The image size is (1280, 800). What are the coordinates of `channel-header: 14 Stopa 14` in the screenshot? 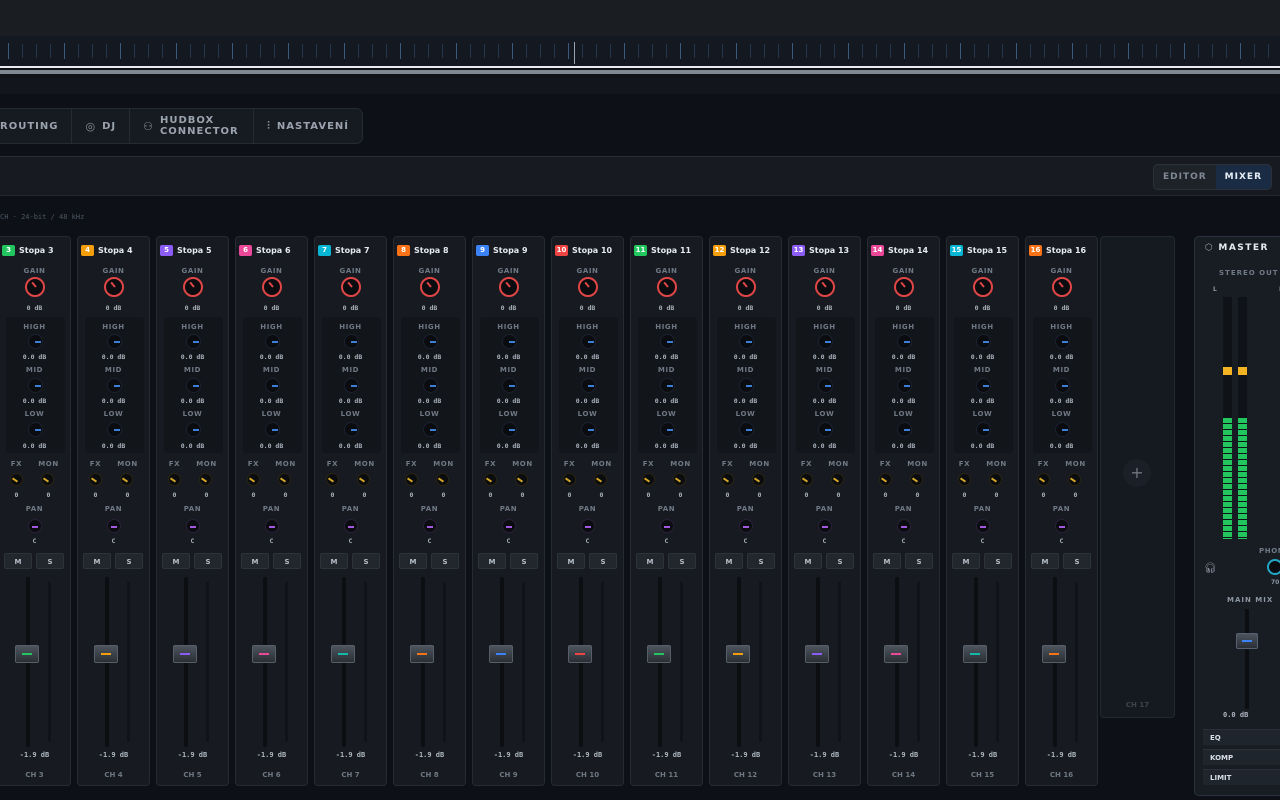 It's located at (903, 250).